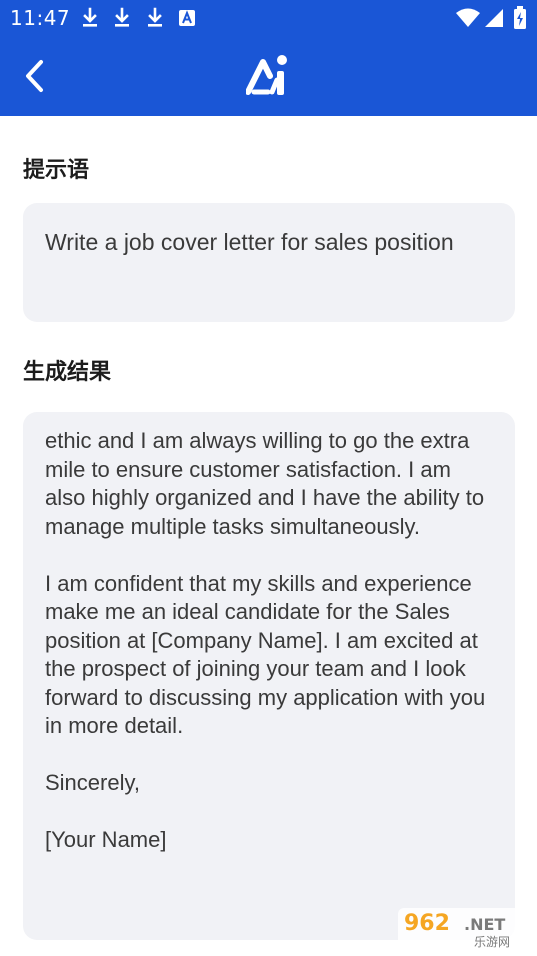 The image size is (537, 956). What do you see at coordinates (494, 18) in the screenshot?
I see `signal-icon` at bounding box center [494, 18].